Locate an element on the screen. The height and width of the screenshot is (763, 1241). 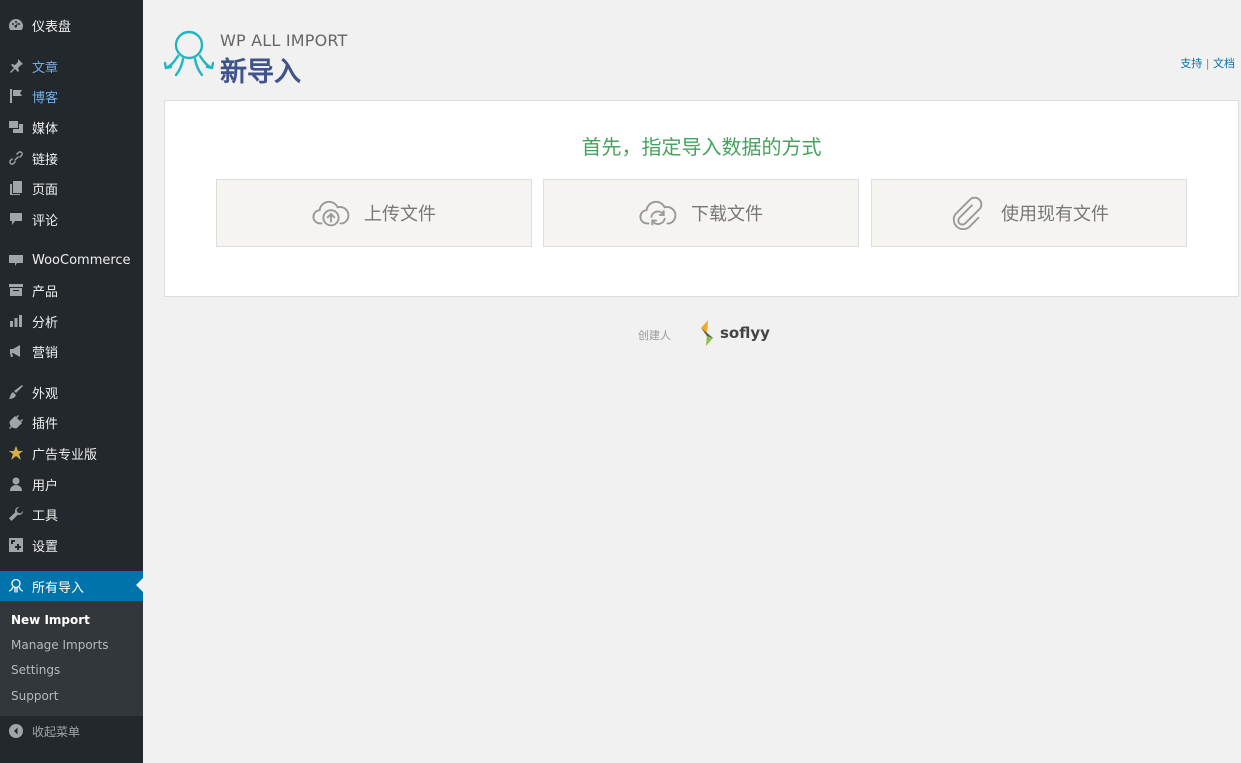
soflyy-logo: soflyy is located at coordinates (734, 333).